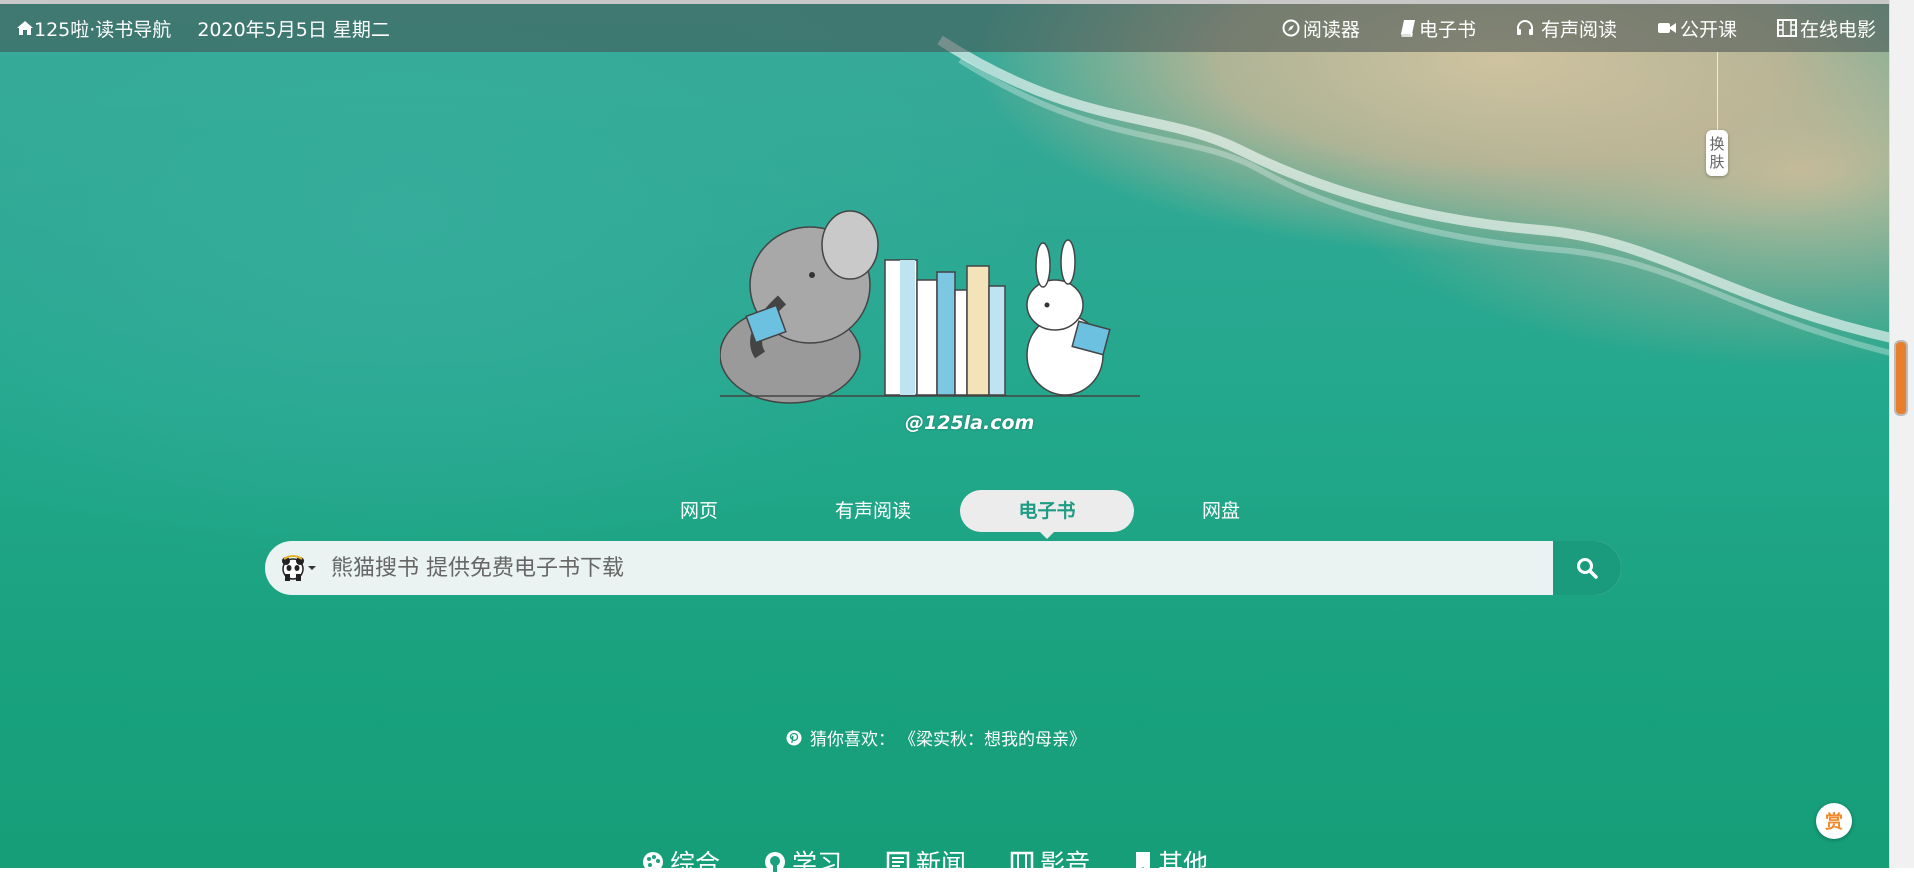 The height and width of the screenshot is (880, 1914). What do you see at coordinates (653, 862) in the screenshot?
I see `palette-icon` at bounding box center [653, 862].